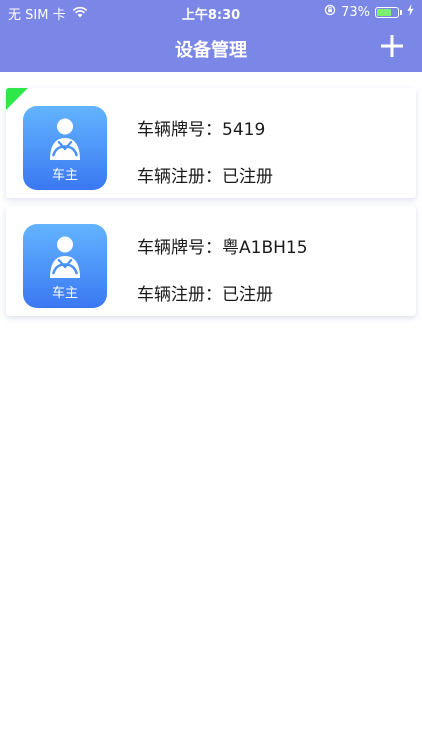 The height and width of the screenshot is (750, 422). Describe the element at coordinates (222, 271) in the screenshot. I see `vehicle-info: 车辆牌号：粤A1BH15 车辆注册：已注册` at that location.